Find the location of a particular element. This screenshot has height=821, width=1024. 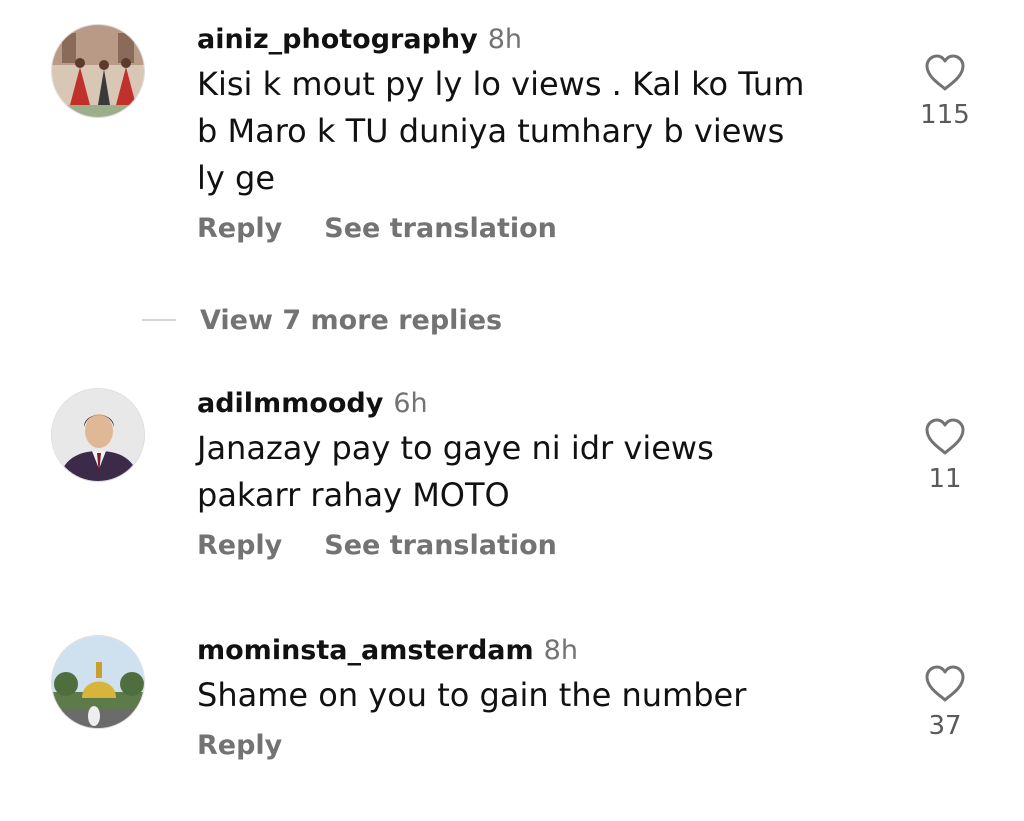

view-more-replies-button: View 7 more replies is located at coordinates (322, 320).